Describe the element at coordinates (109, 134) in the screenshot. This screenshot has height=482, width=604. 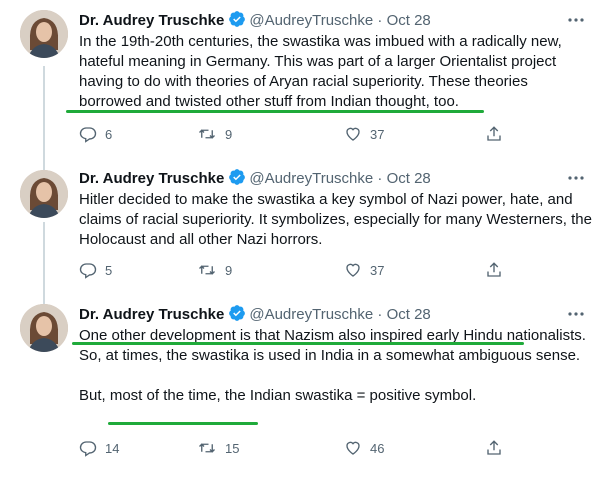
I see `reply-count: 6` at that location.